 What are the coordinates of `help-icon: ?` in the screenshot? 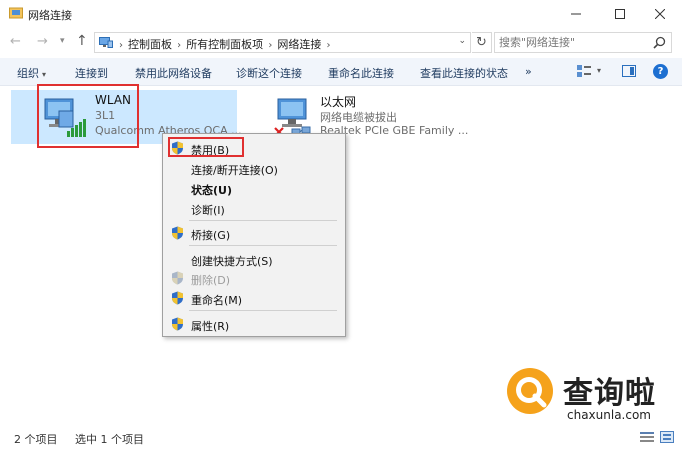 It's located at (660, 71).